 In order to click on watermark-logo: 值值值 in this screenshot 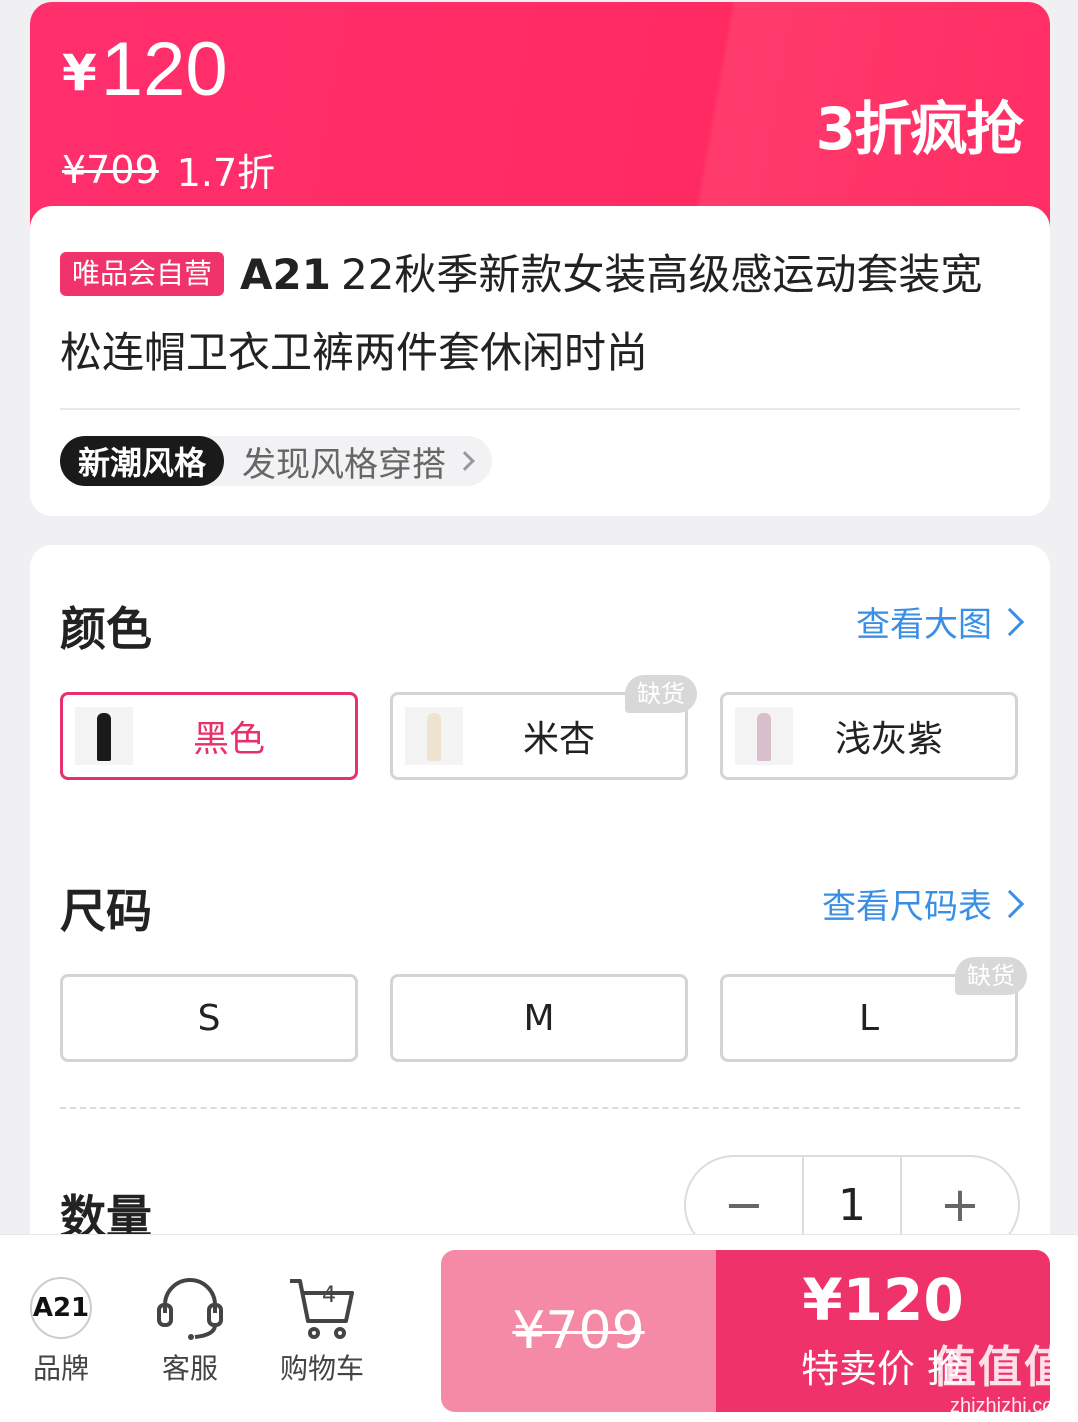, I will do `click(1001, 1367)`.